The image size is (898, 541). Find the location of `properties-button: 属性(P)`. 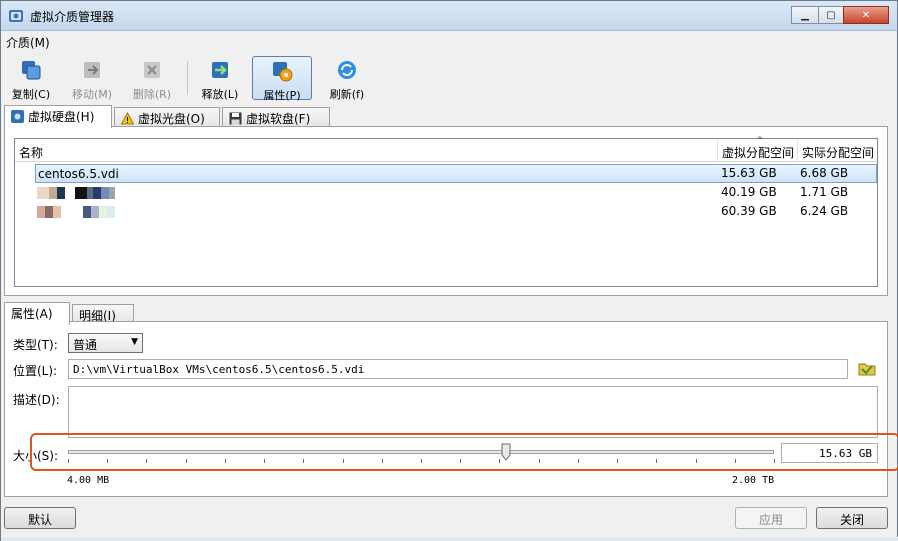

properties-button: 属性(P) is located at coordinates (282, 79).